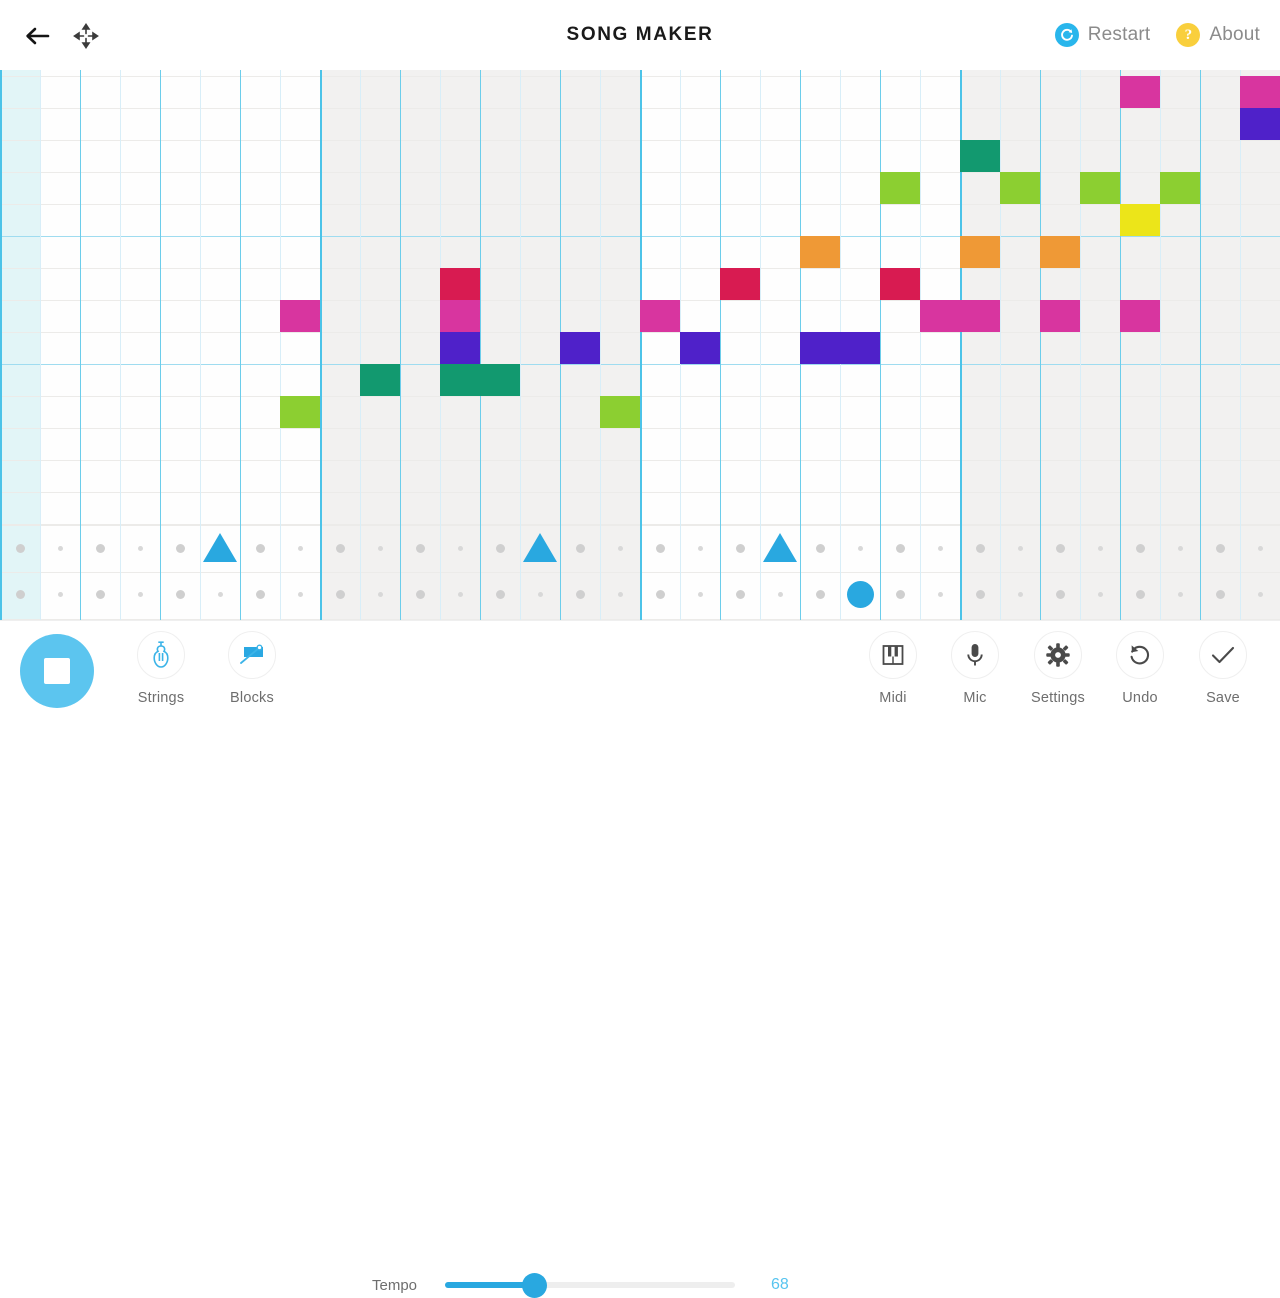  I want to click on tempo-control: Tempo 68, so click(585, 1285).